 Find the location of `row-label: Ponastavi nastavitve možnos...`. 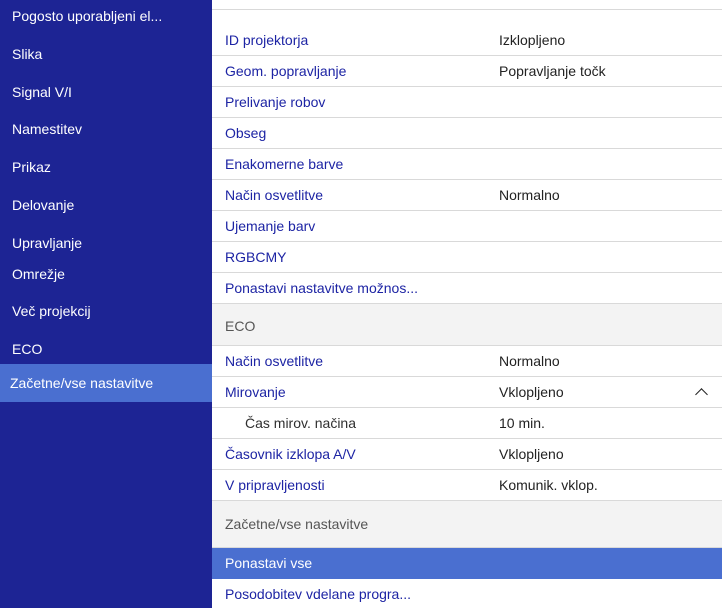

row-label: Ponastavi nastavitve možnos... is located at coordinates (321, 288).